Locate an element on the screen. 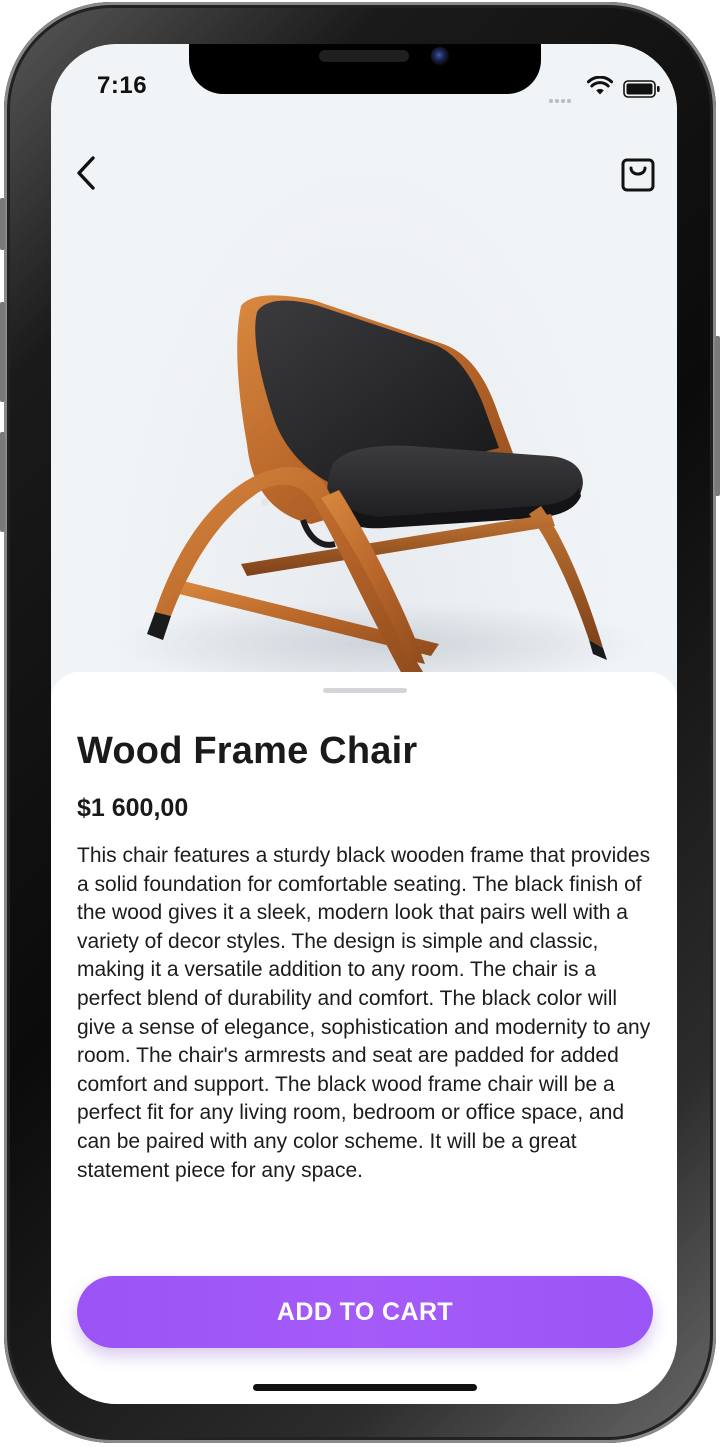  product-price: $1 600,00 is located at coordinates (133, 808).